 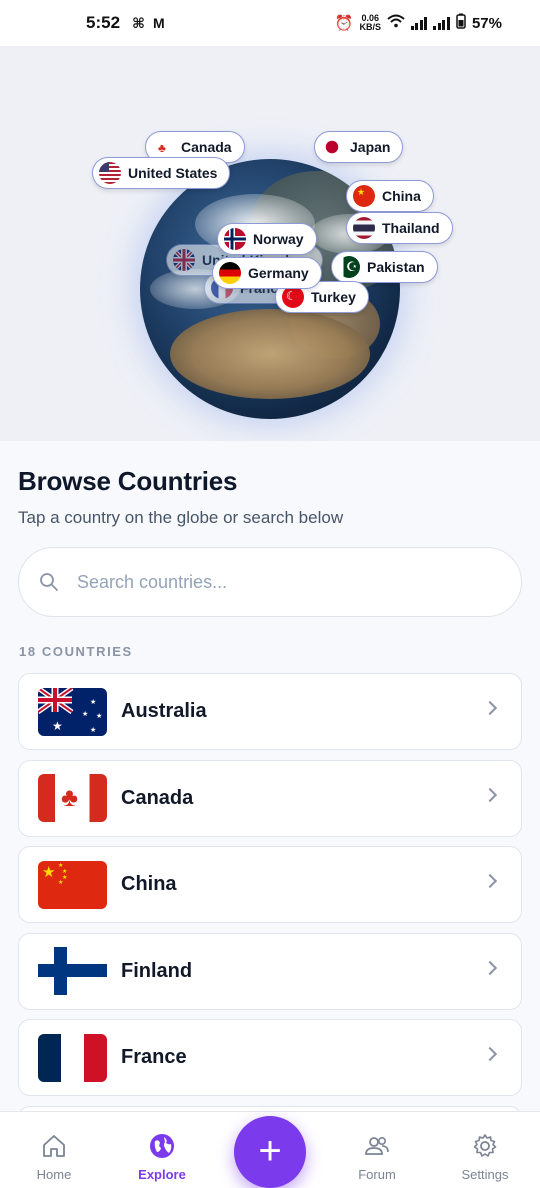 I want to click on plus-icon: +, so click(x=270, y=1150).